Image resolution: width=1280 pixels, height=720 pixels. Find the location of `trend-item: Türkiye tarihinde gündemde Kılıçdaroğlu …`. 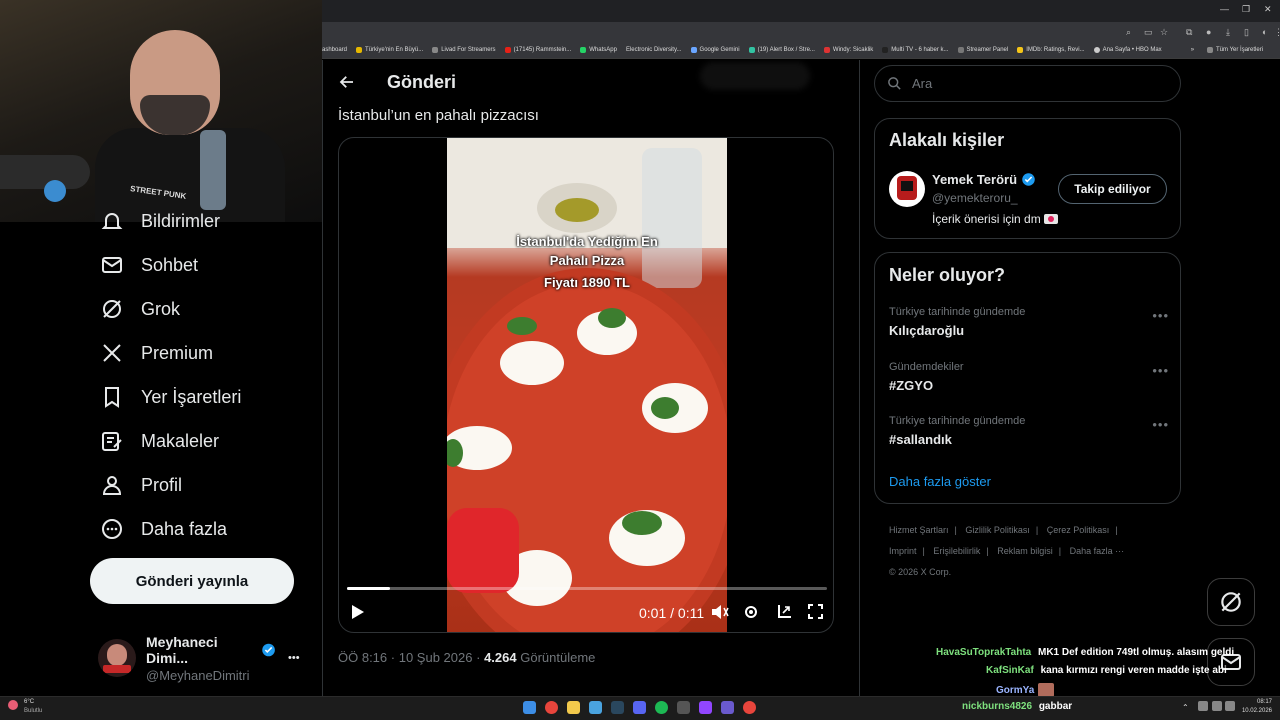

trend-item: Türkiye tarihinde gündemde Kılıçdaroğlu … is located at coordinates (1029, 322).